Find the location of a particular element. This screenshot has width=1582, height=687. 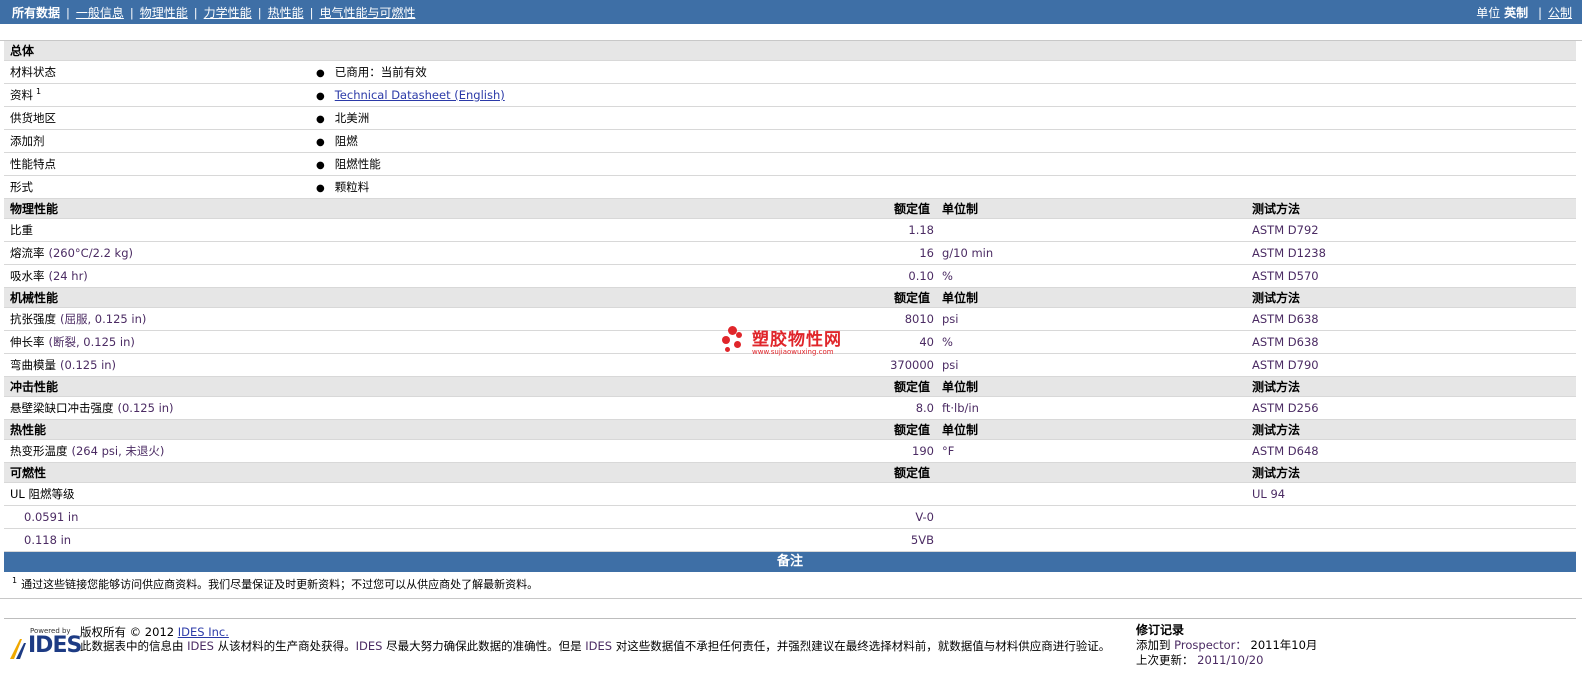

tab-2: 物理性能 is located at coordinates (164, 13).